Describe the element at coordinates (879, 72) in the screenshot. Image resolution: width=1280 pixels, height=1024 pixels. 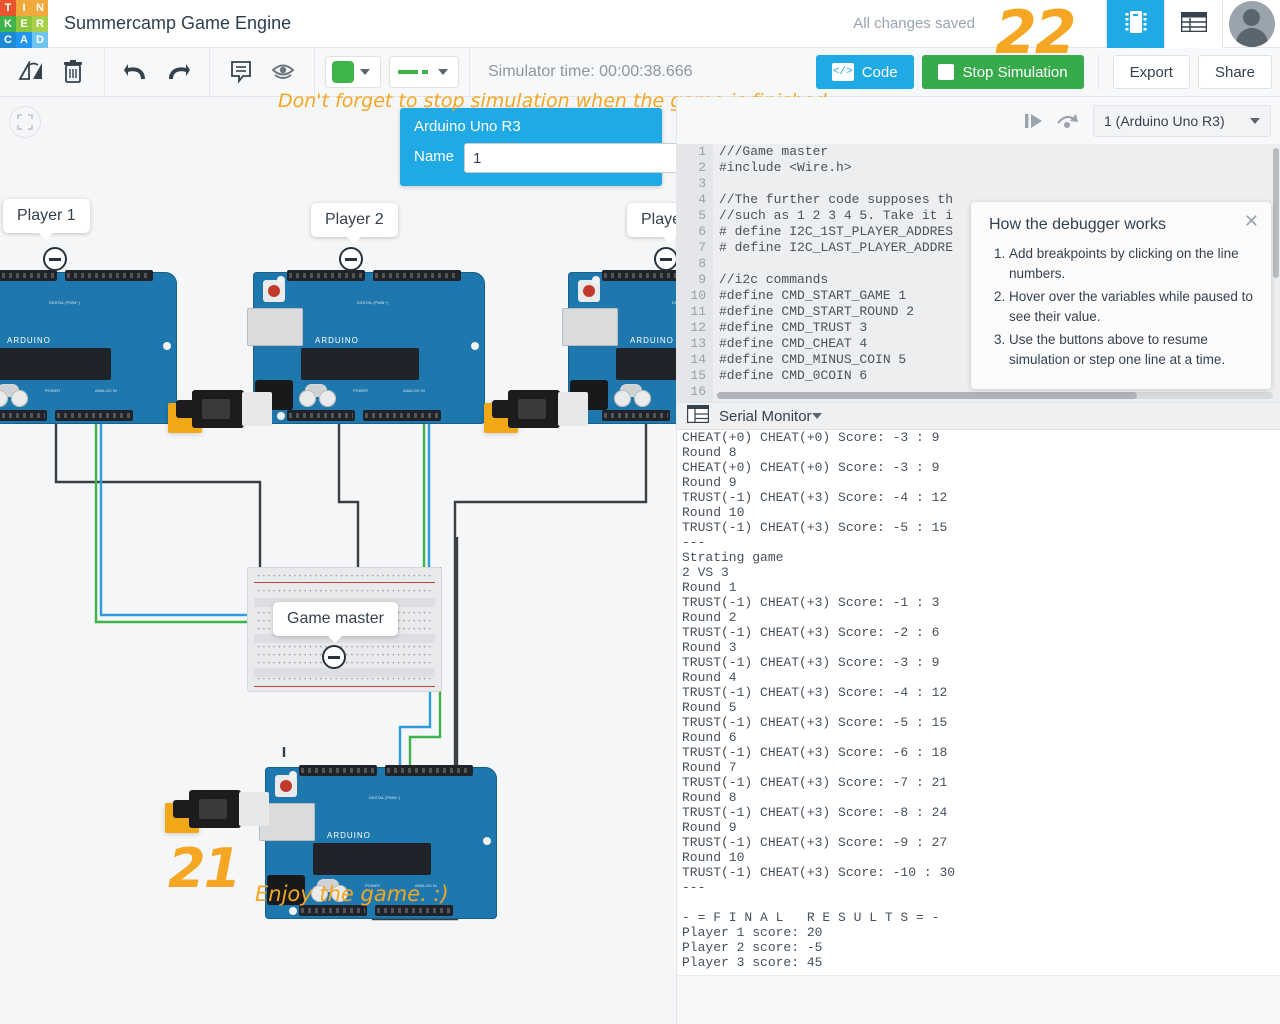
I see `code-button-label: Code` at that location.